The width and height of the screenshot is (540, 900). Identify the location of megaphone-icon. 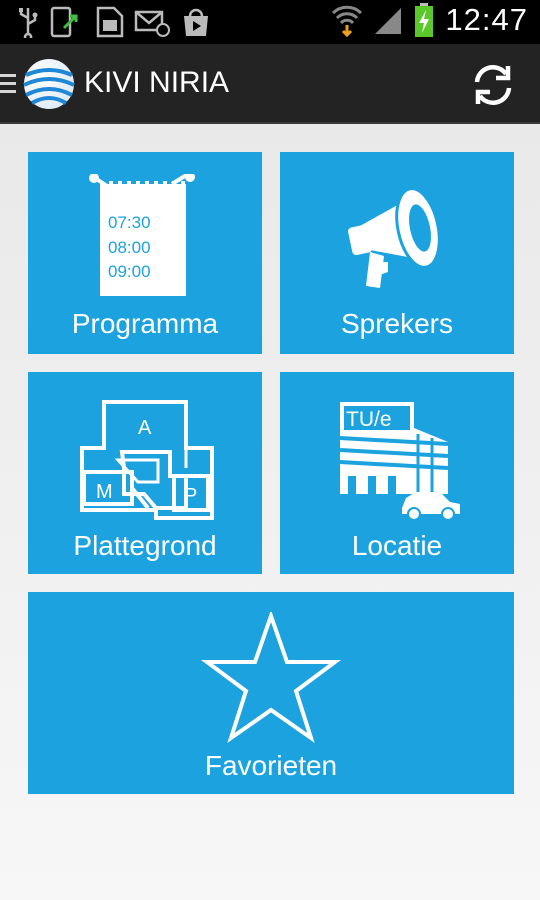
(394, 237).